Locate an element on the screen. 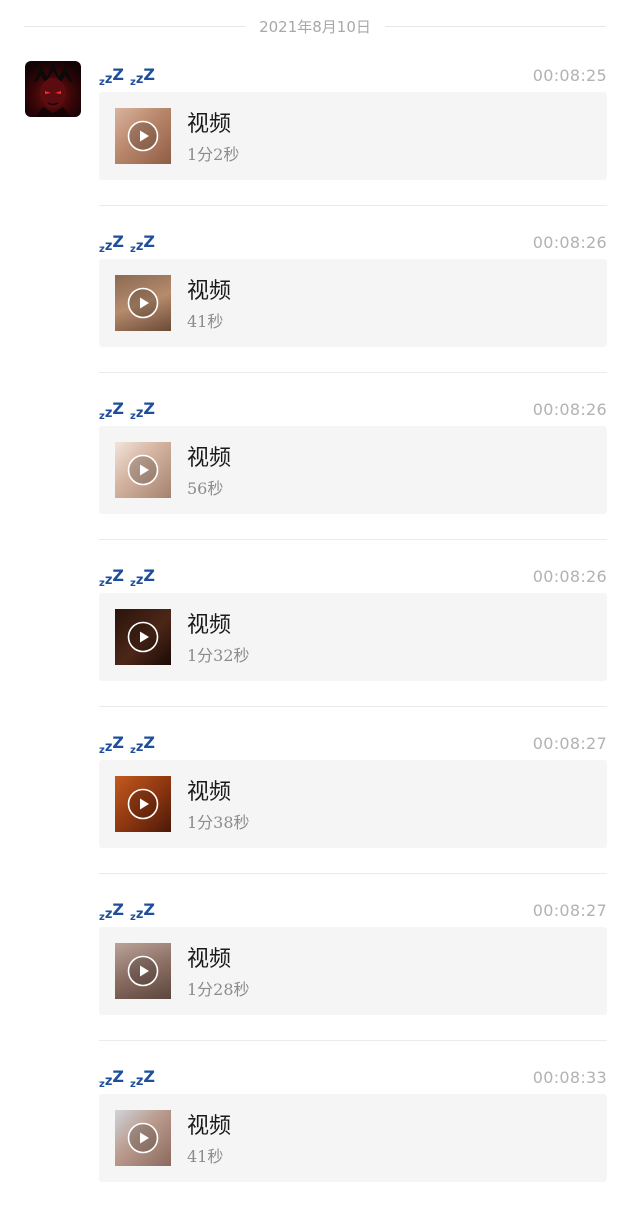  message-item: zzZ zzZ 00:08:27 视频 1分28秒 is located at coordinates (353, 956).